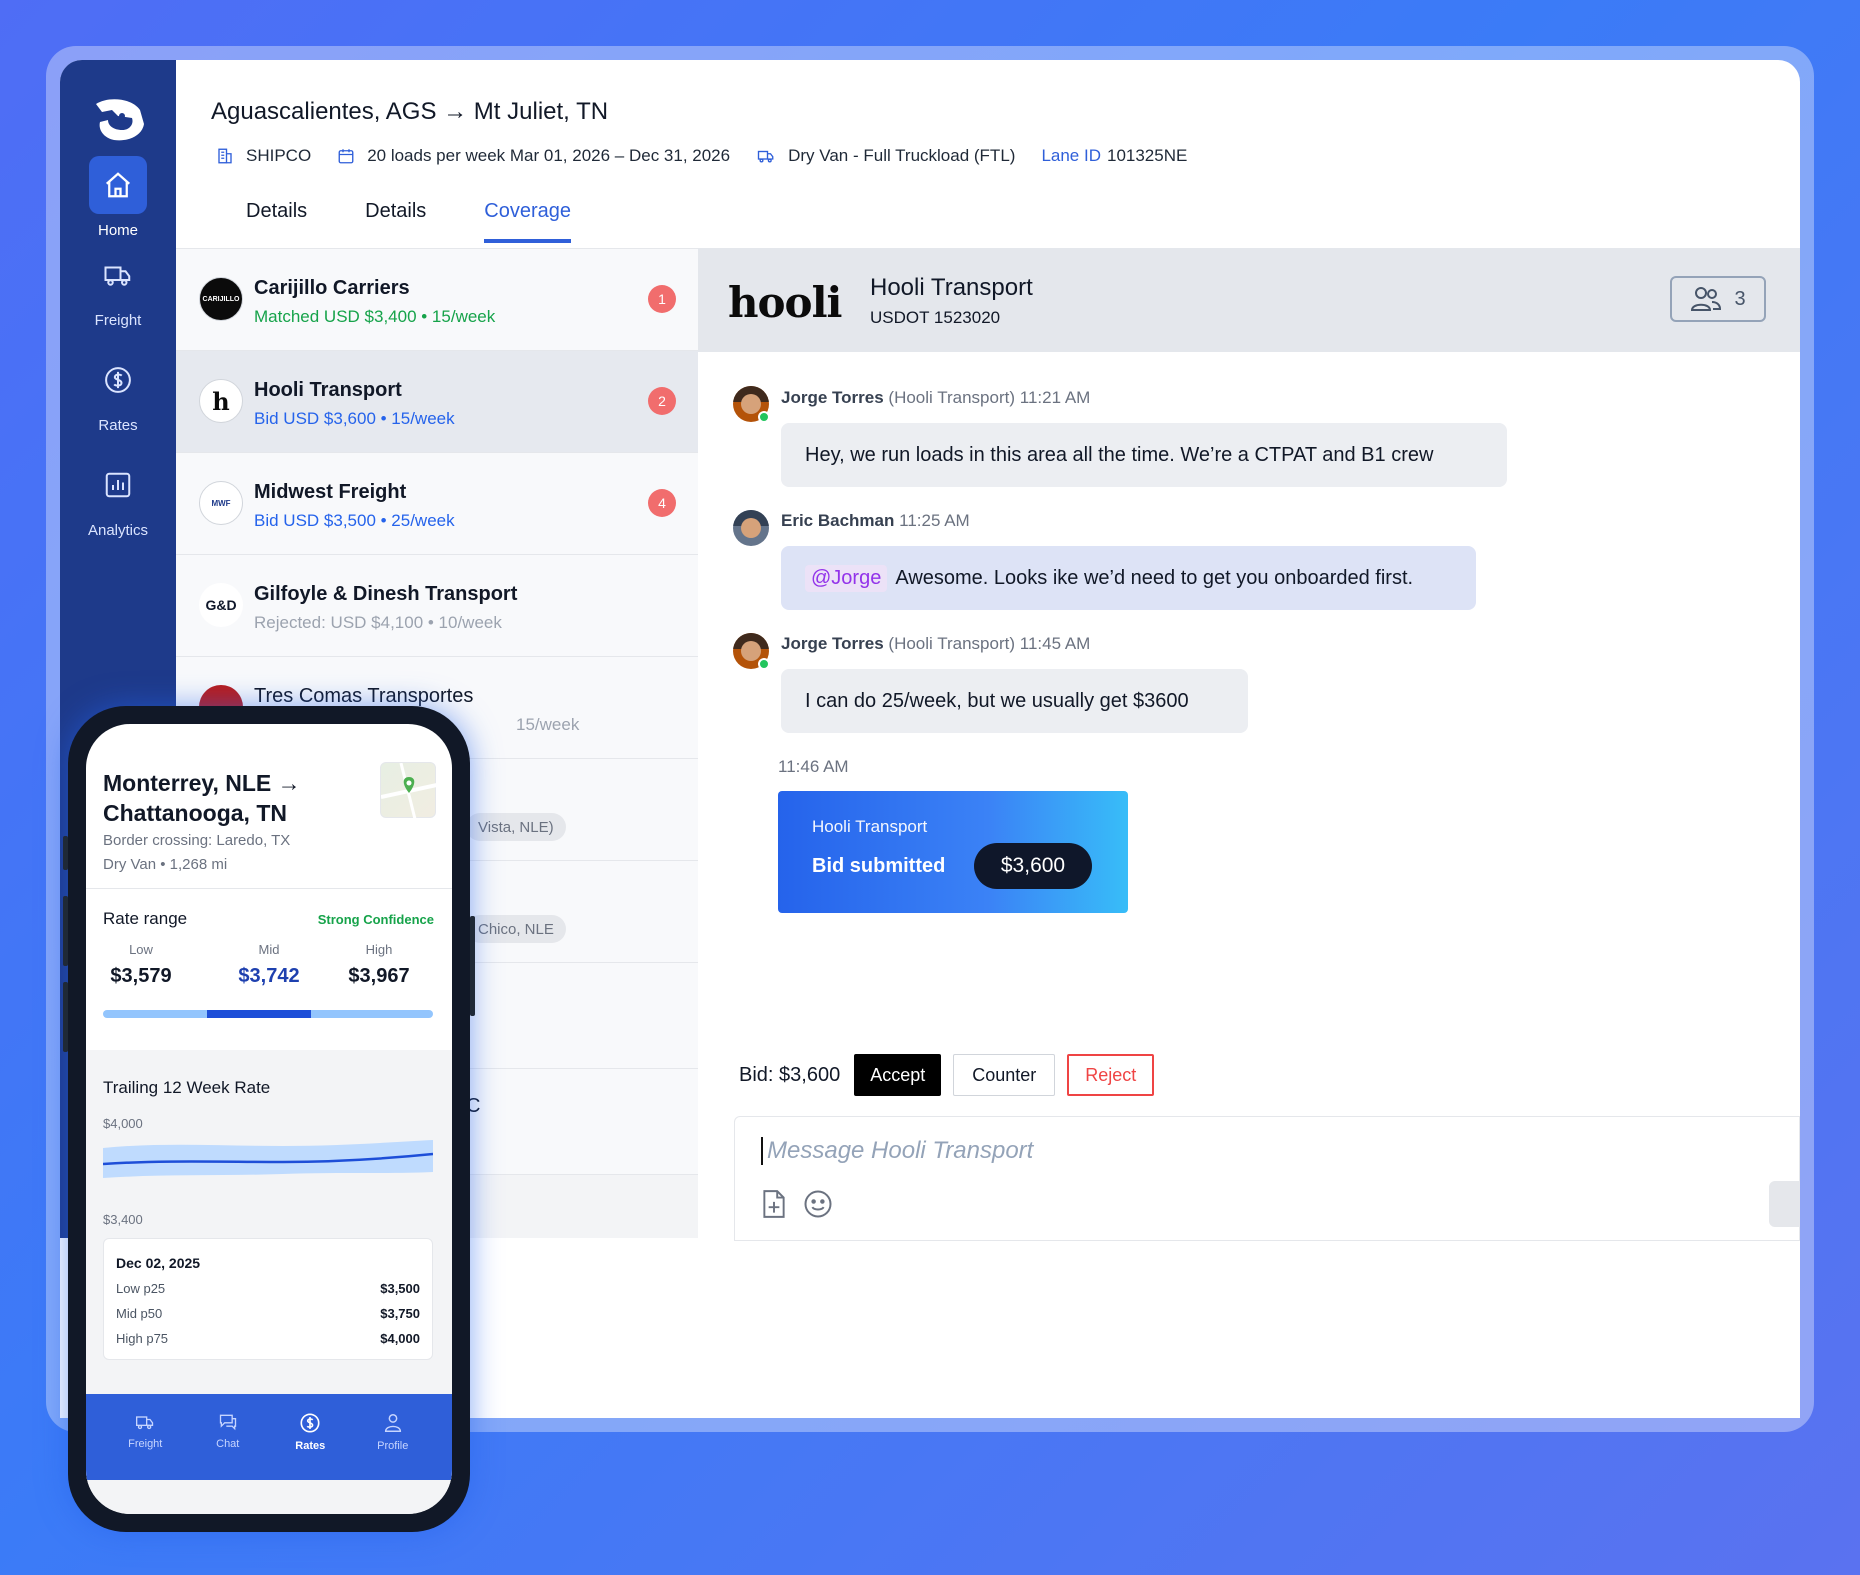 This screenshot has width=1860, height=1575. What do you see at coordinates (897, 1151) in the screenshot?
I see `message-input: Message Hooli Transport` at bounding box center [897, 1151].